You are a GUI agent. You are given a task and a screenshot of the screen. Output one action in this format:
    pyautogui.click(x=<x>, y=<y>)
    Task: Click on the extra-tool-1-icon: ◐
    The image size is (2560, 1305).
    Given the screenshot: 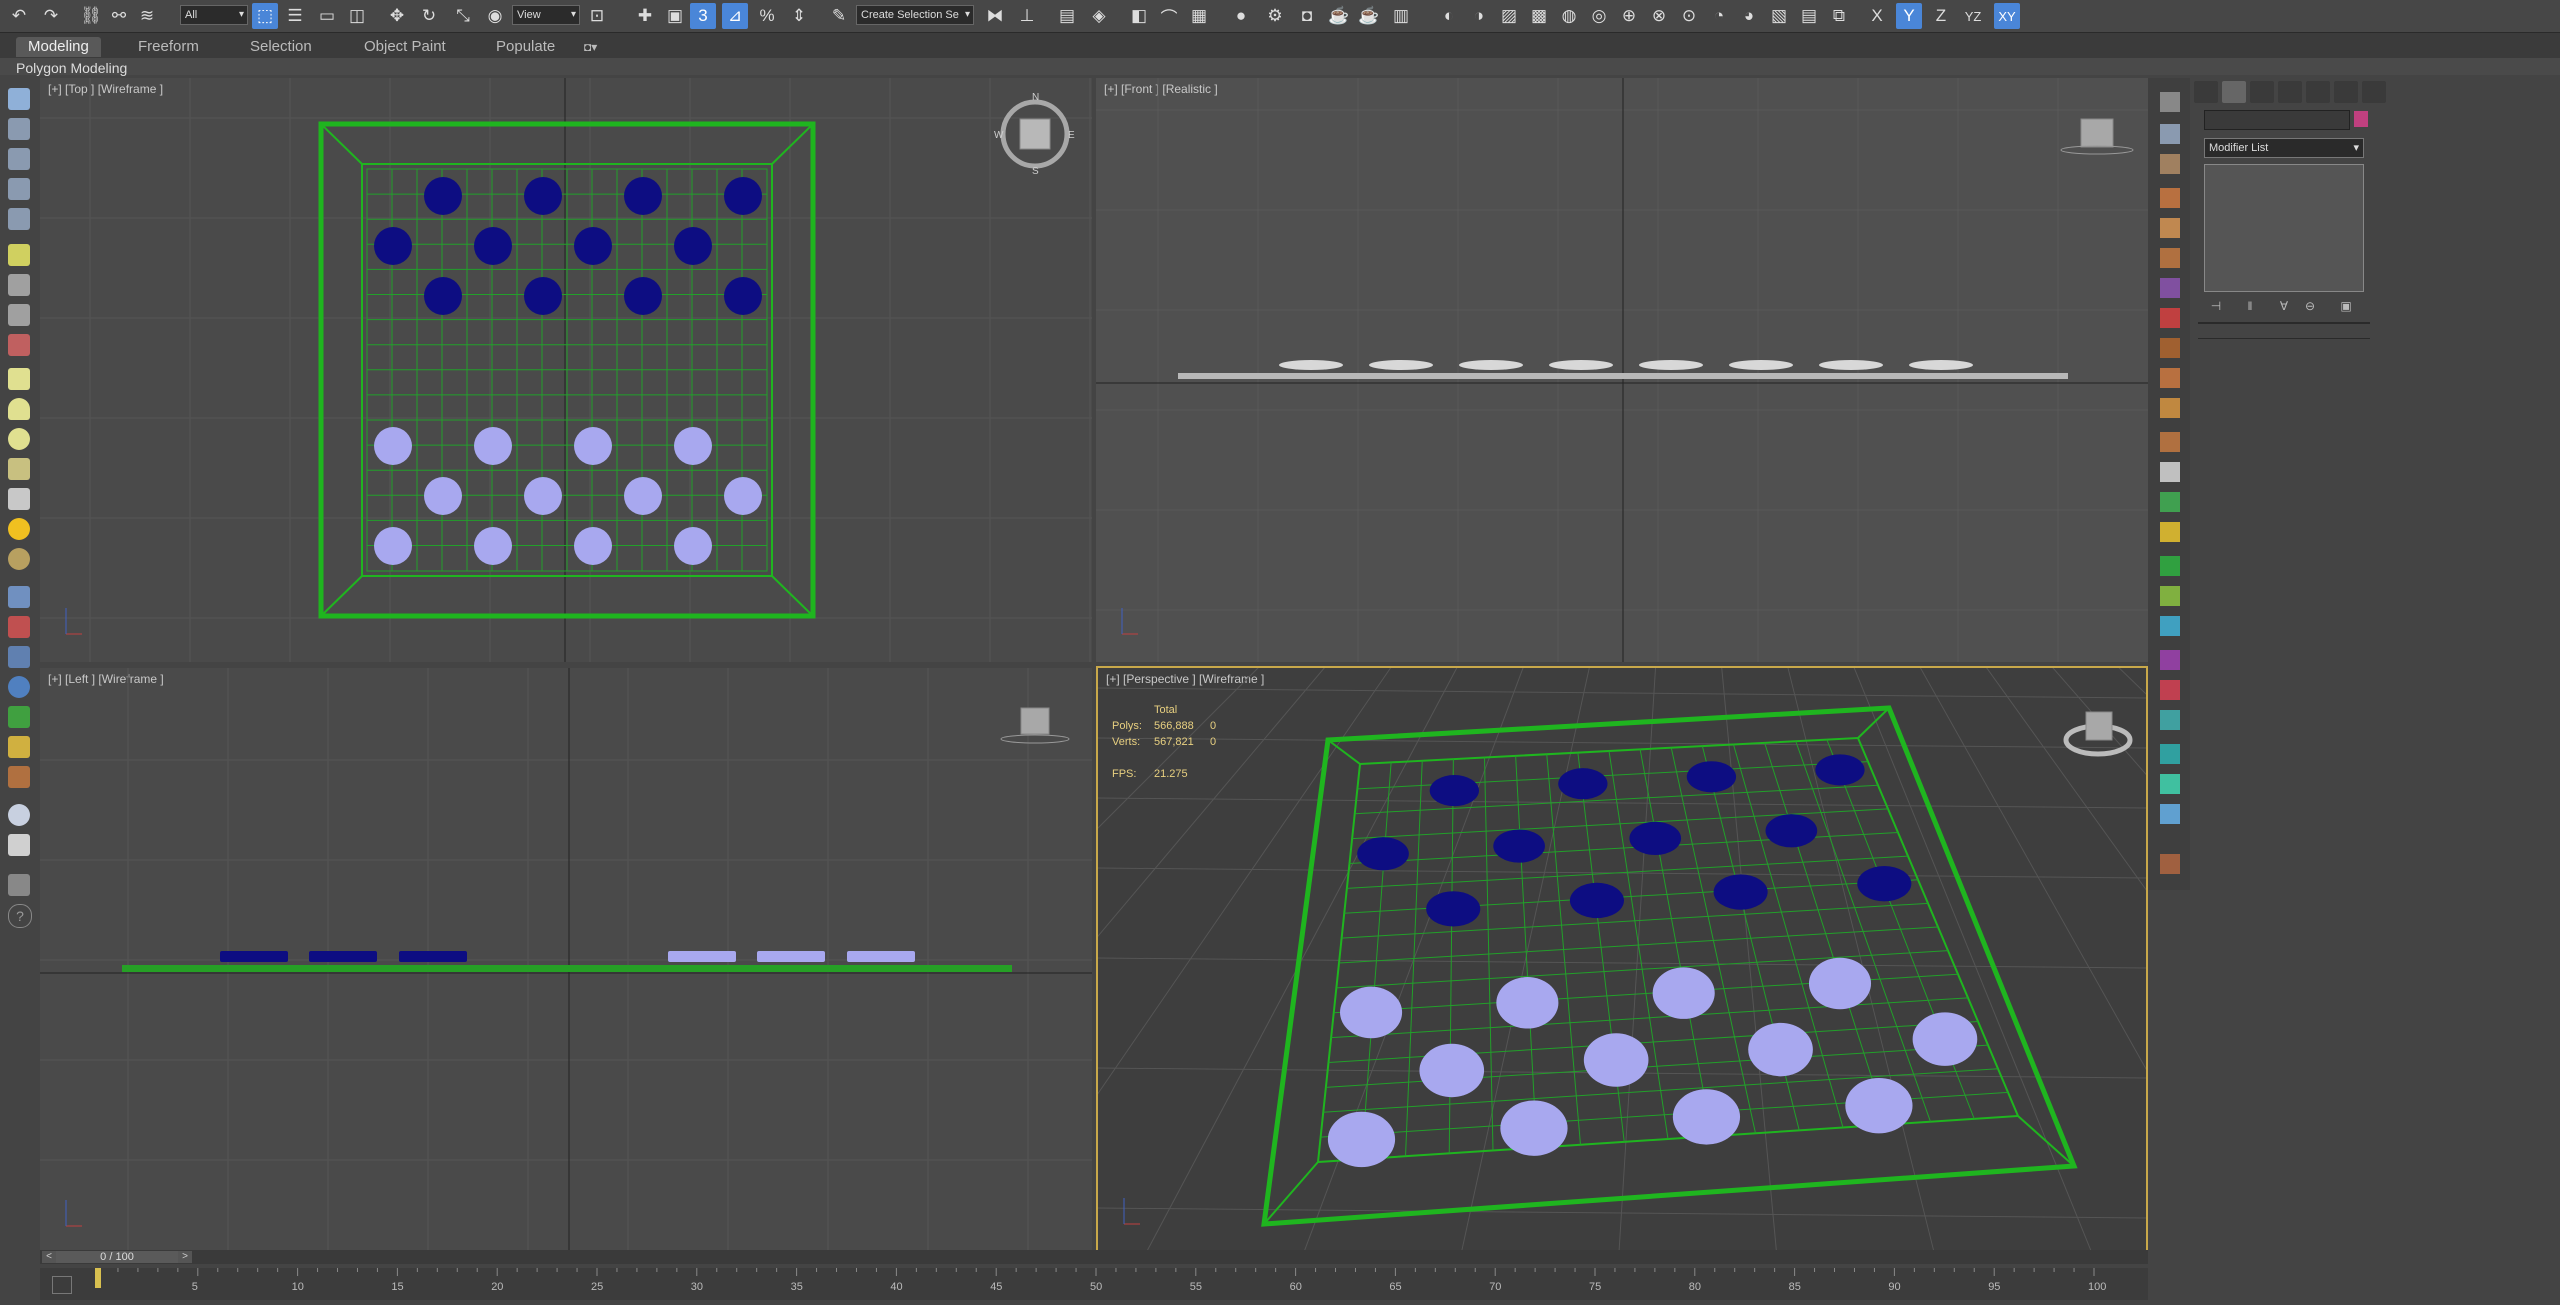 What is the action you would take?
    pyautogui.click(x=1449, y=16)
    